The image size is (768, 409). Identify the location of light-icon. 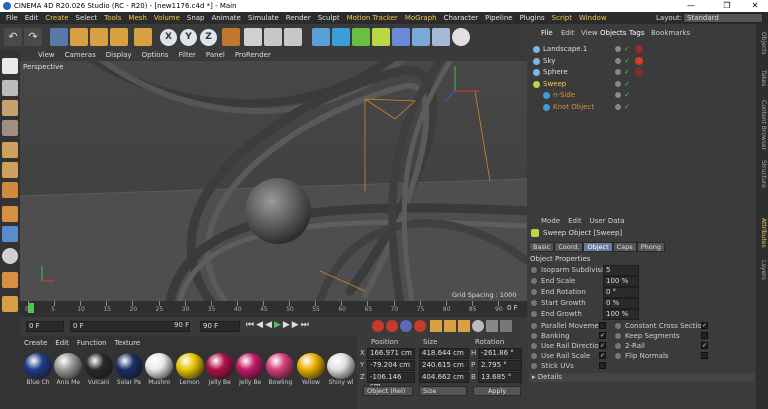
(461, 37).